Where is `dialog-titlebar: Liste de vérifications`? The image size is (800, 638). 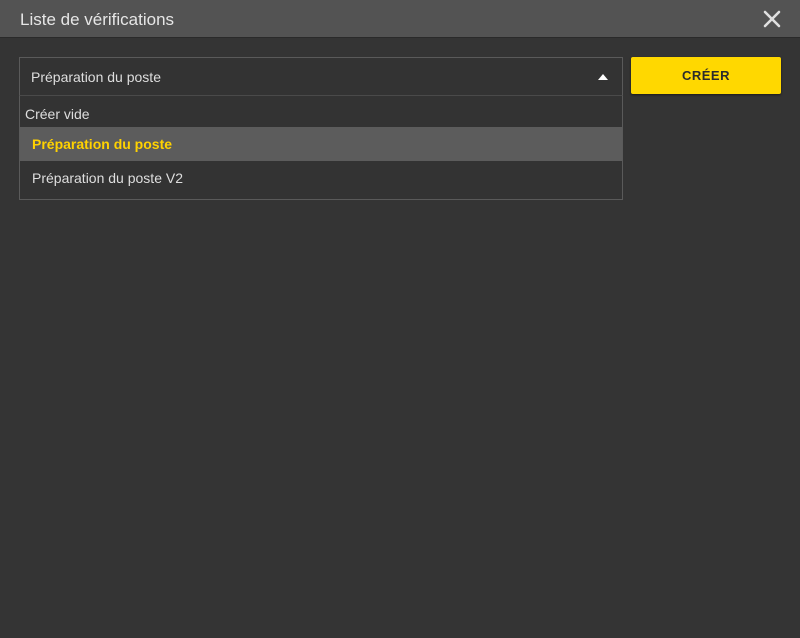 dialog-titlebar: Liste de vérifications is located at coordinates (400, 19).